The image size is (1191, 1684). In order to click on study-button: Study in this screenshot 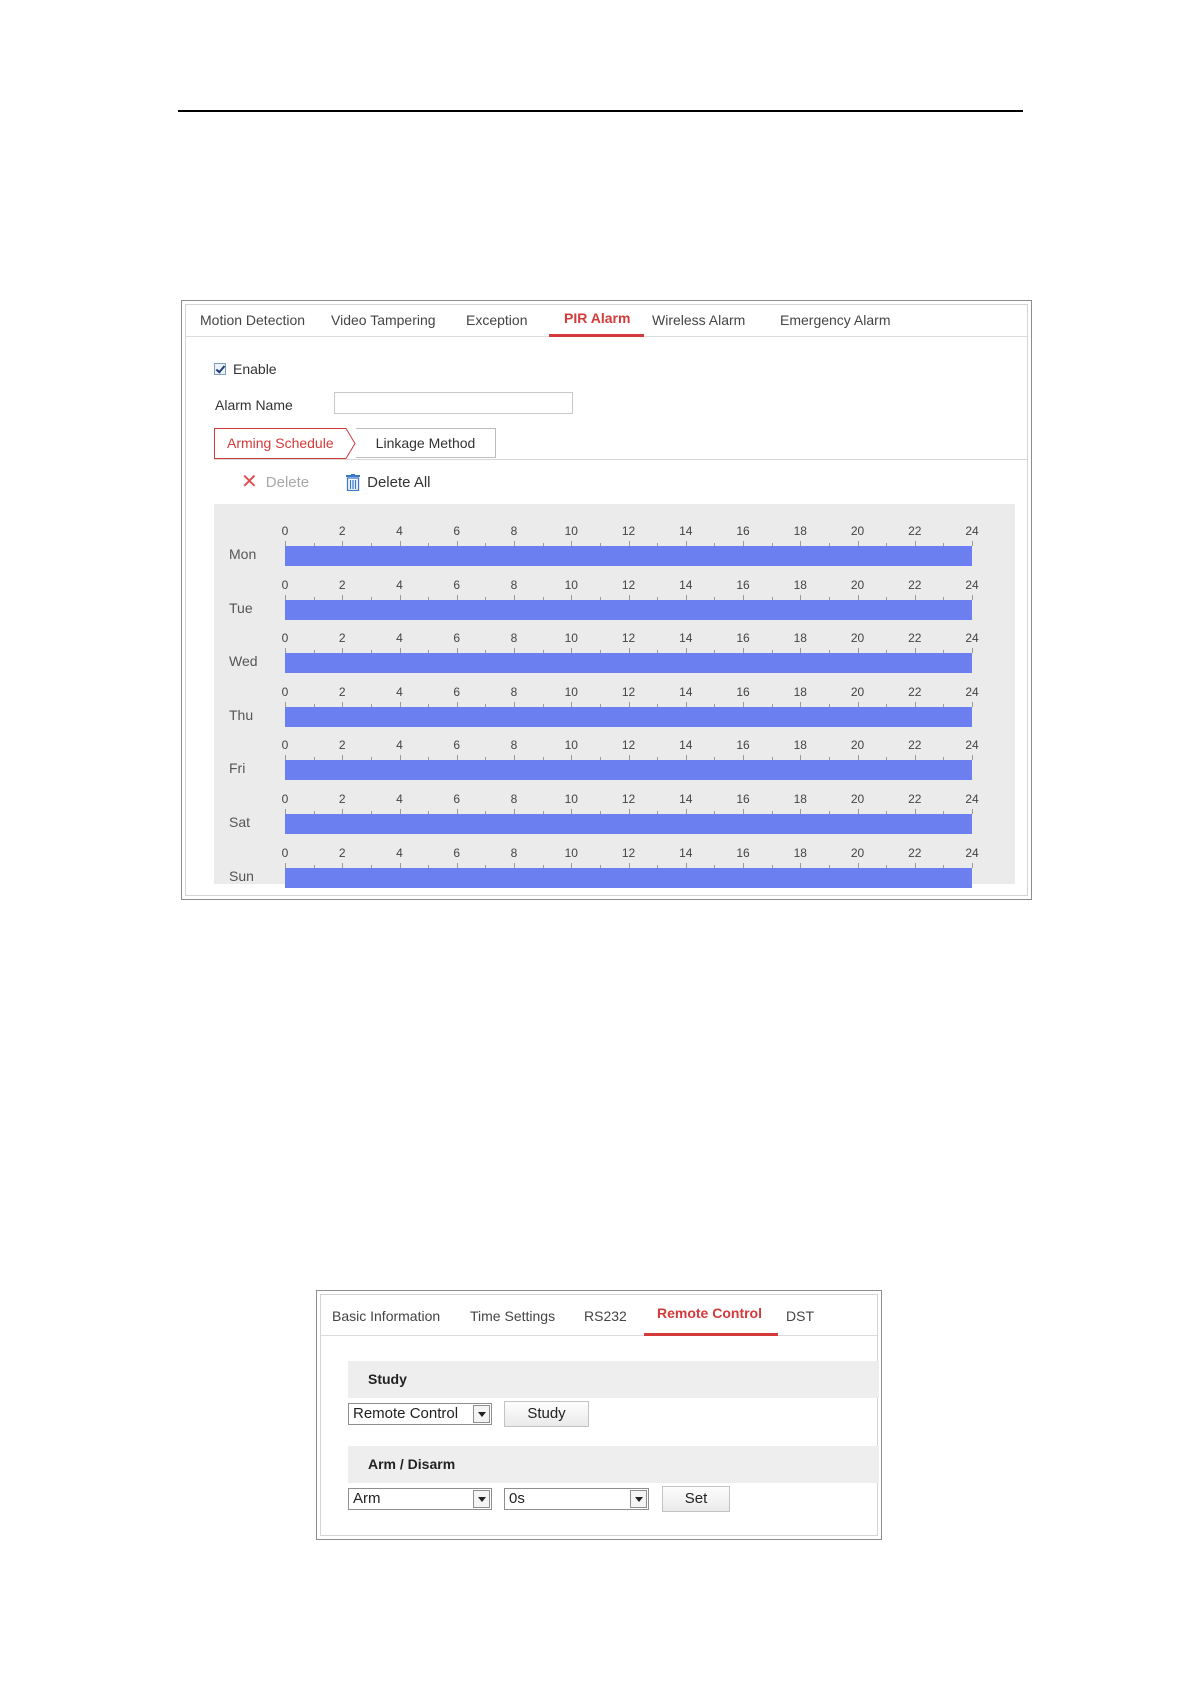, I will do `click(546, 1414)`.